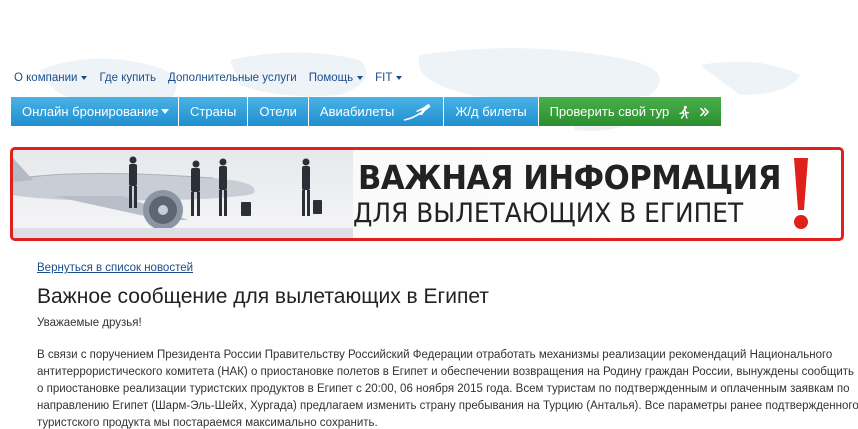  What do you see at coordinates (46, 78) in the screenshot?
I see `nav-about-label: О компании` at bounding box center [46, 78].